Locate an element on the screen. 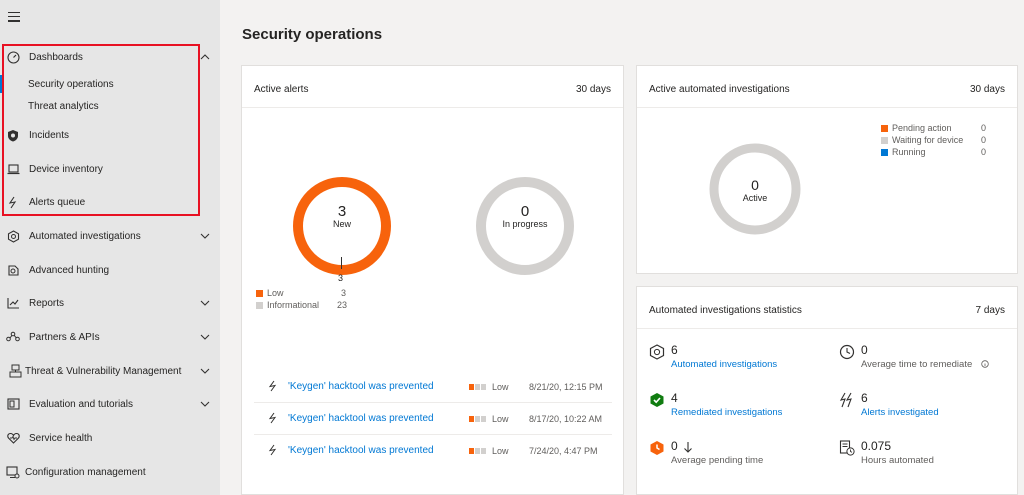  in-progress-label: In progress is located at coordinates (525, 224).